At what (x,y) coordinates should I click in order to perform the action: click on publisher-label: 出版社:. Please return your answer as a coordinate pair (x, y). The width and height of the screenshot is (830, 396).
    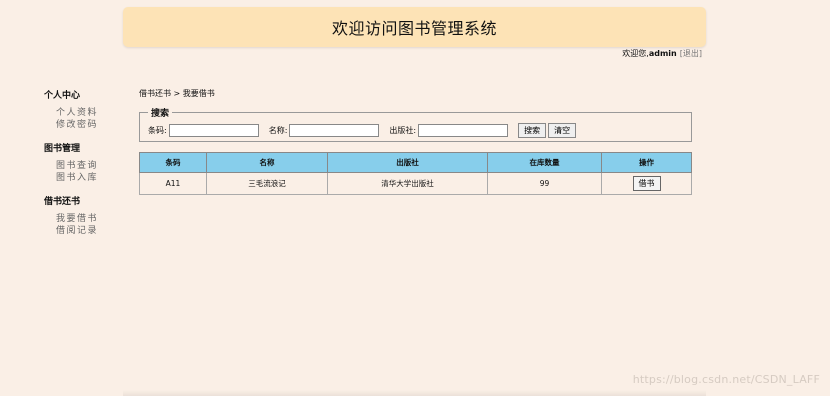
    Looking at the image, I should click on (403, 130).